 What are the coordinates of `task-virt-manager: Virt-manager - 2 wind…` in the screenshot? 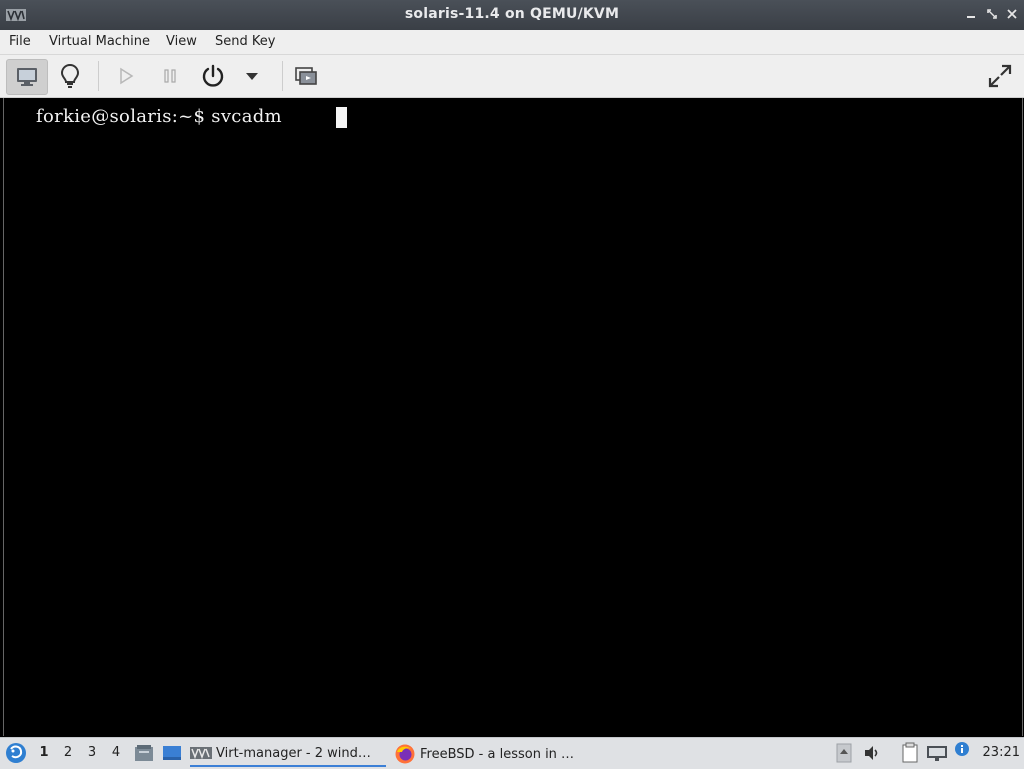 It's located at (288, 754).